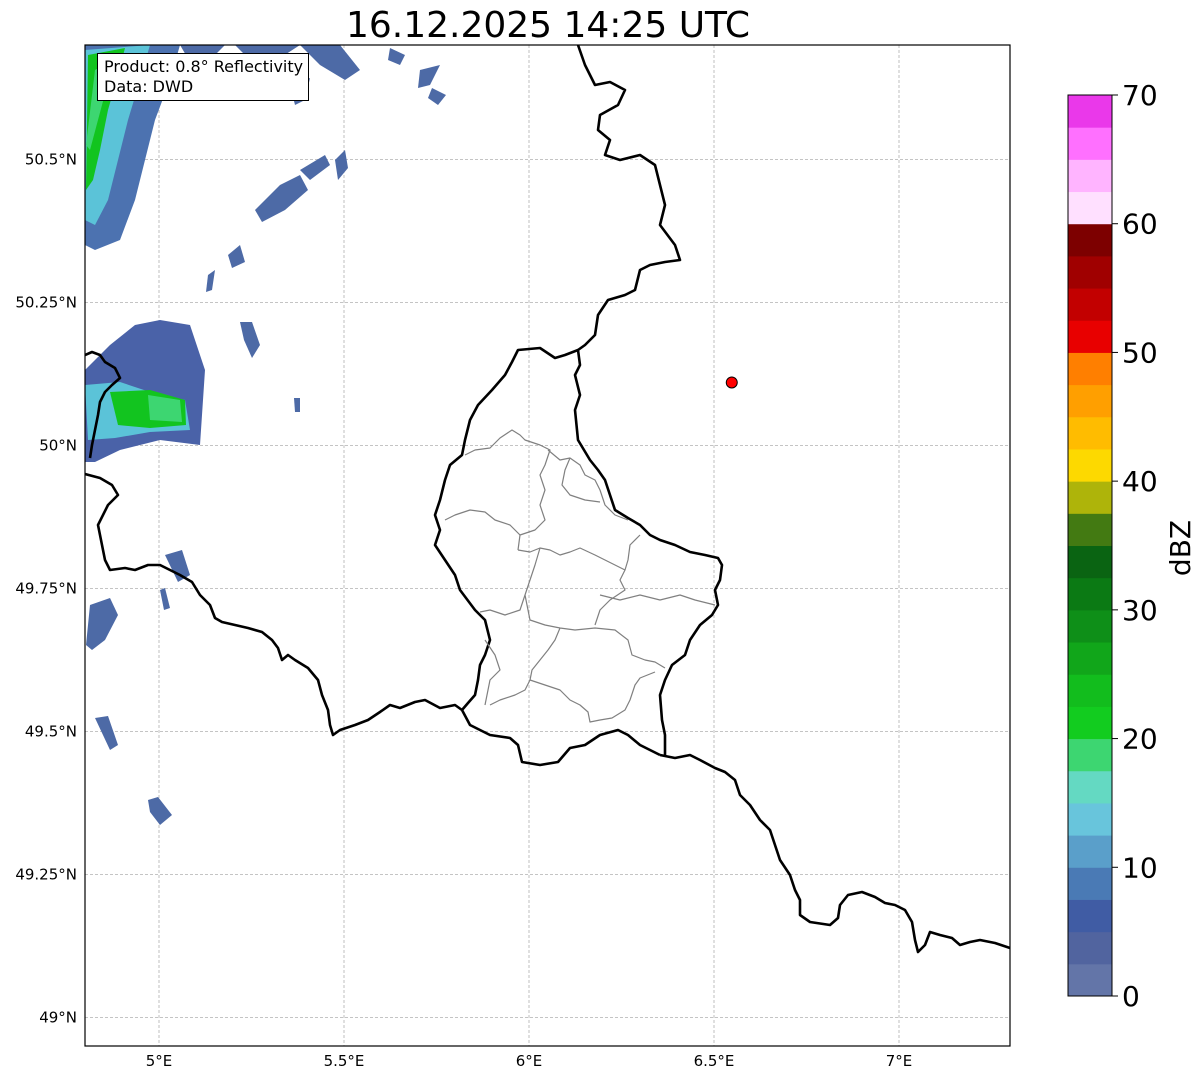 The height and width of the screenshot is (1081, 1202). Describe the element at coordinates (1140, 95) in the screenshot. I see `colorbar-tick-label: 70` at that location.